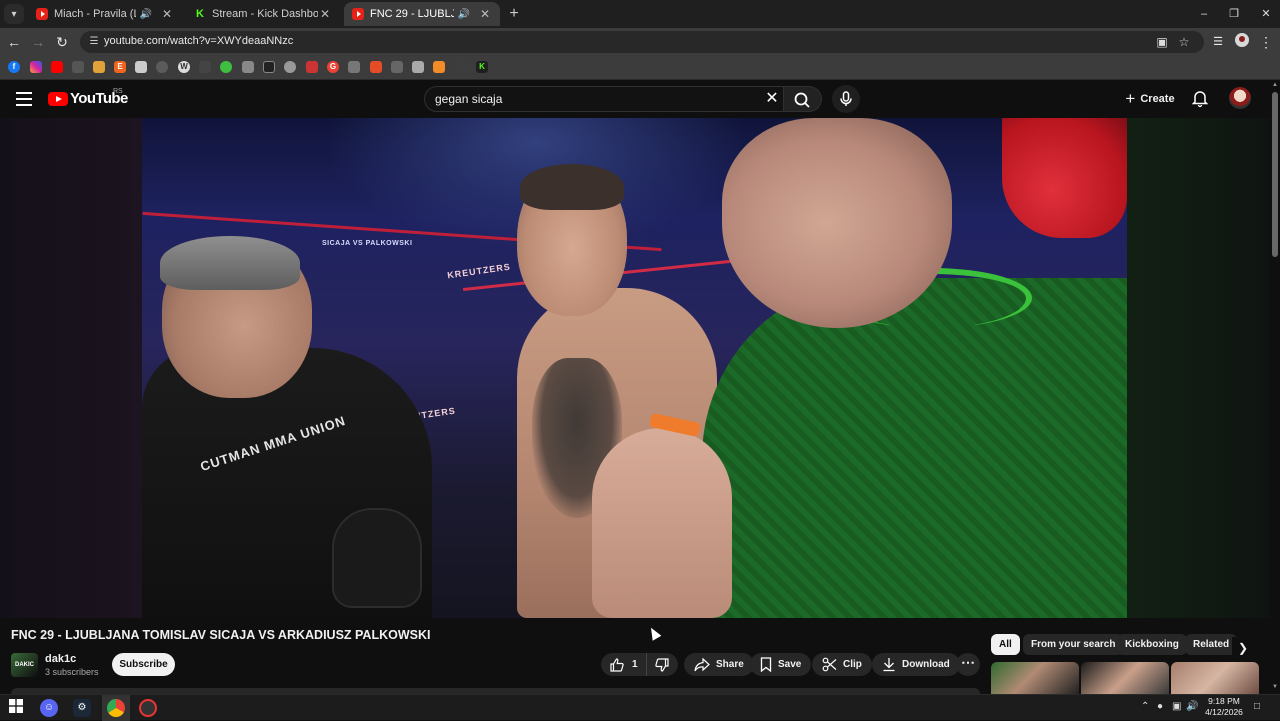  I want to click on tray-microphone-icon: ●, so click(1160, 706).